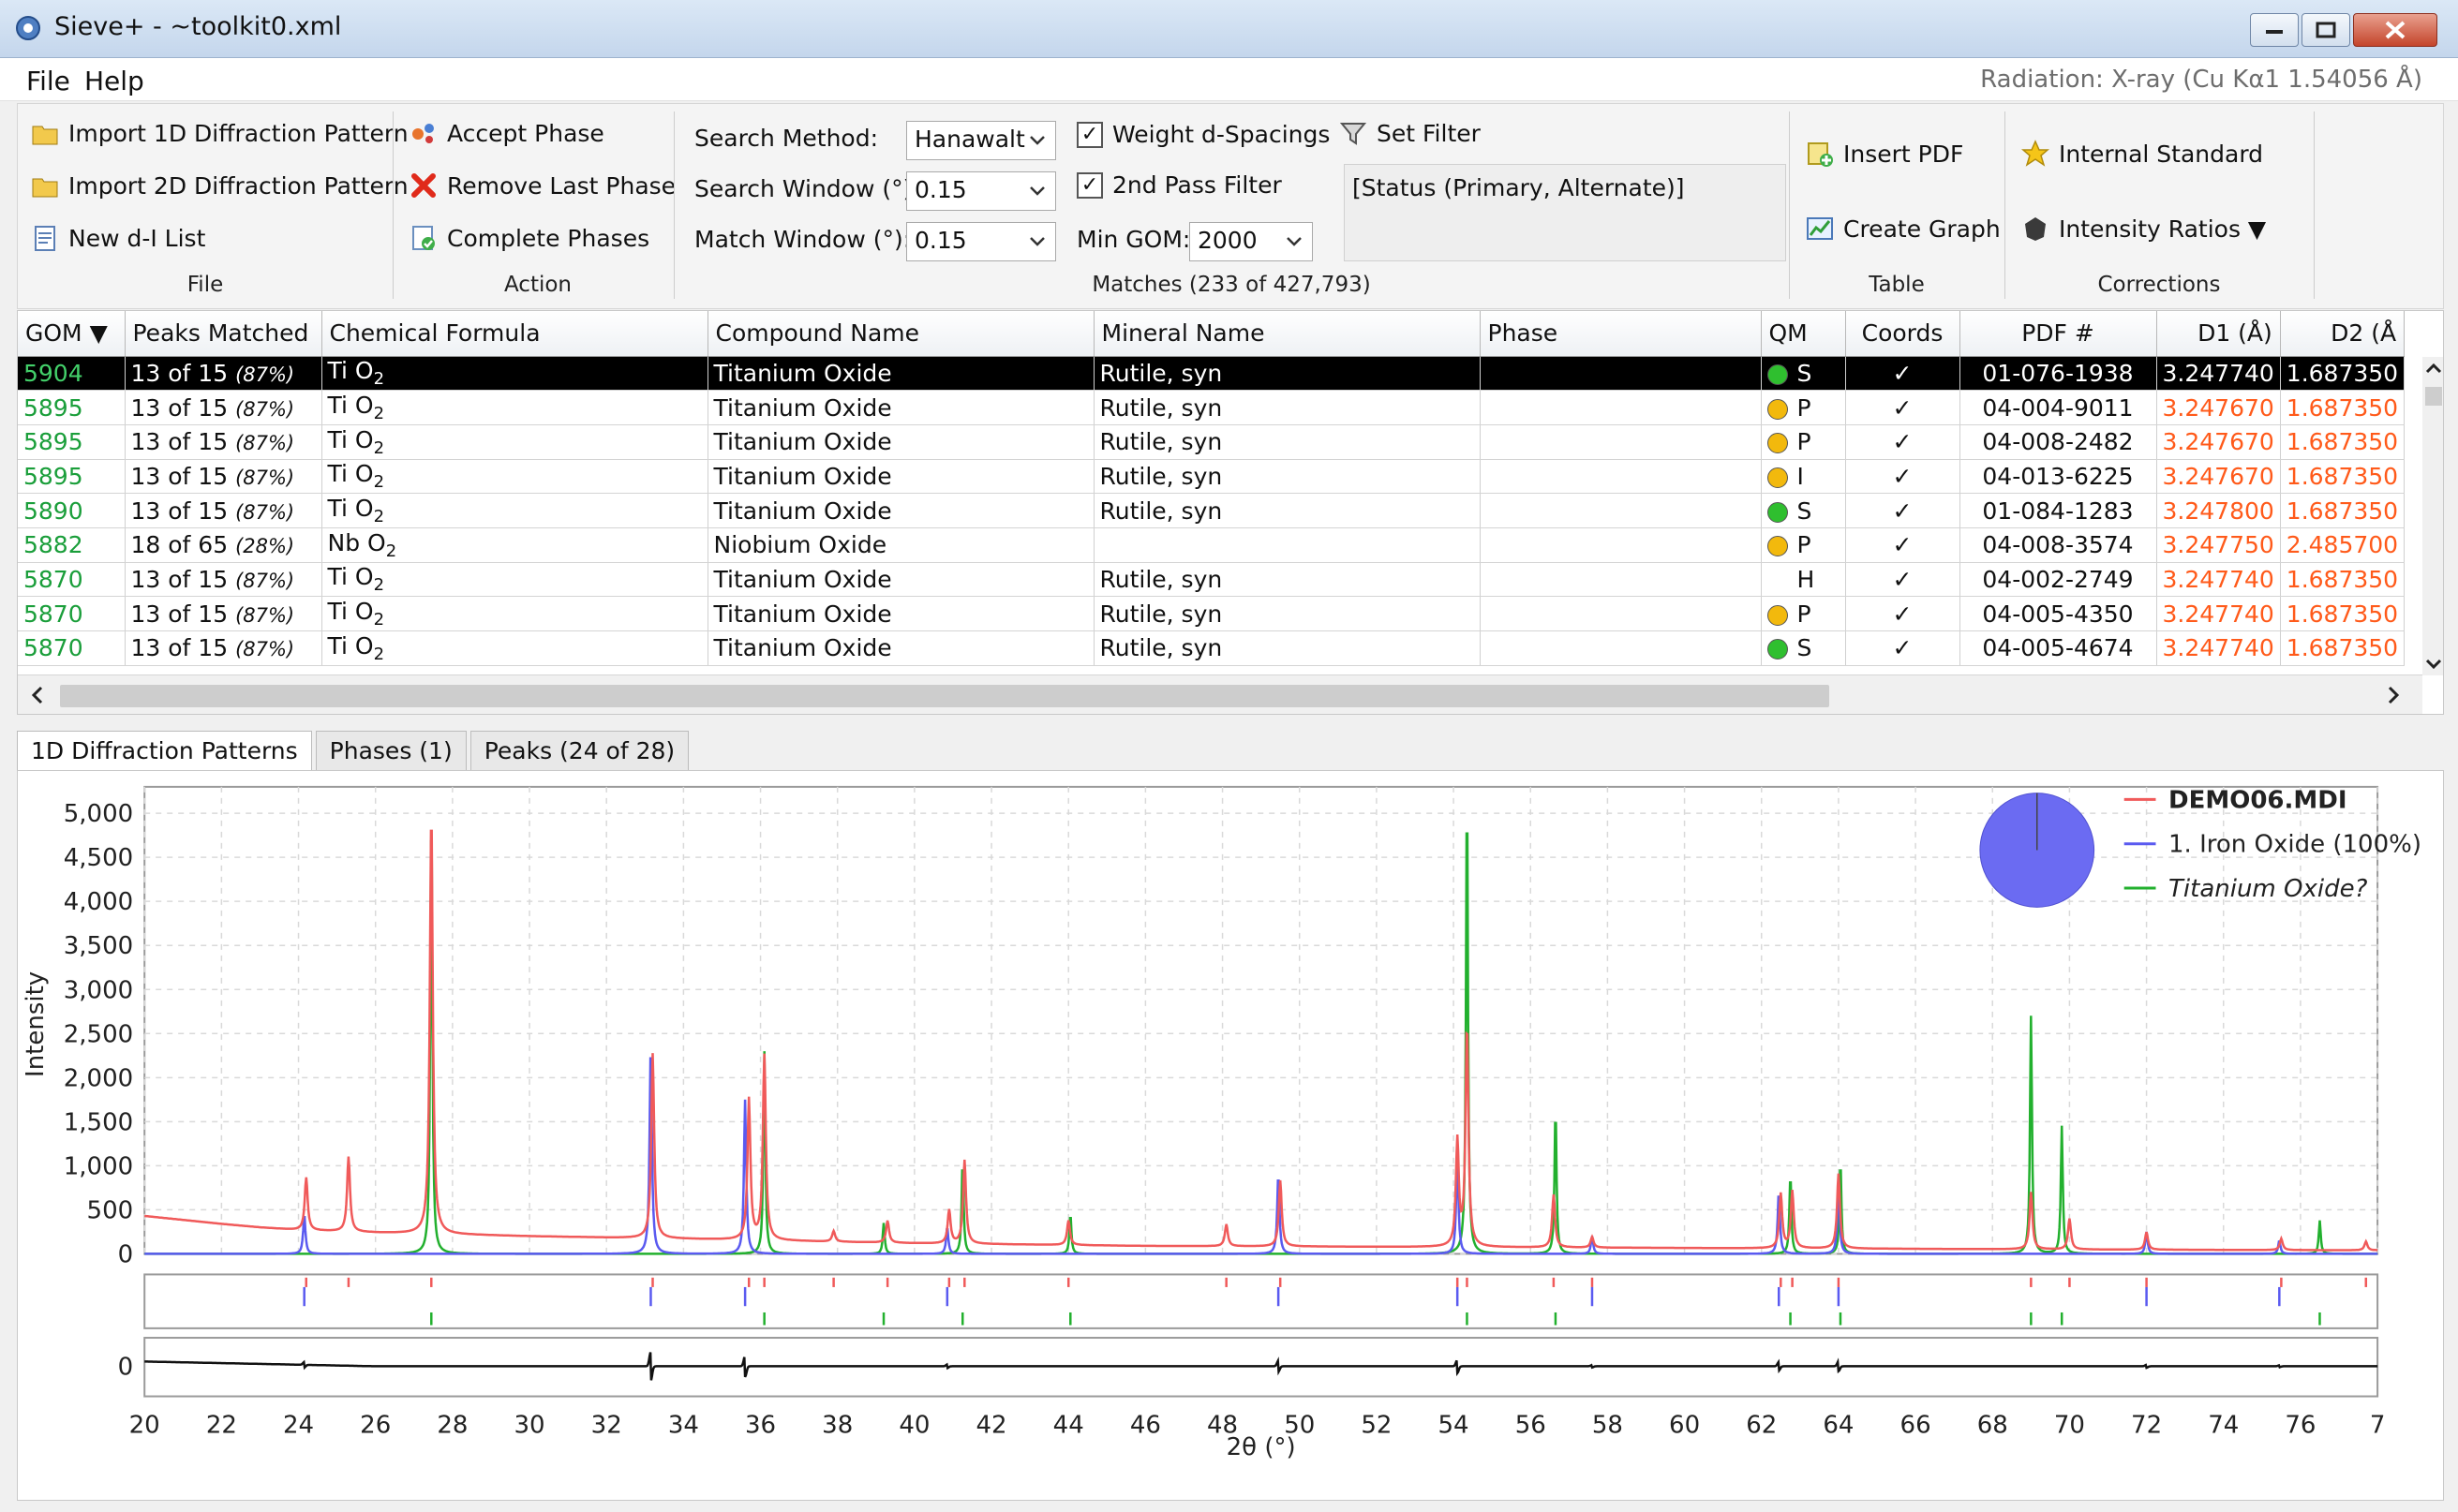 The image size is (2458, 1512). What do you see at coordinates (2144, 229) in the screenshot?
I see `intensity-ratios-button: Intensity Ratios ▼` at bounding box center [2144, 229].